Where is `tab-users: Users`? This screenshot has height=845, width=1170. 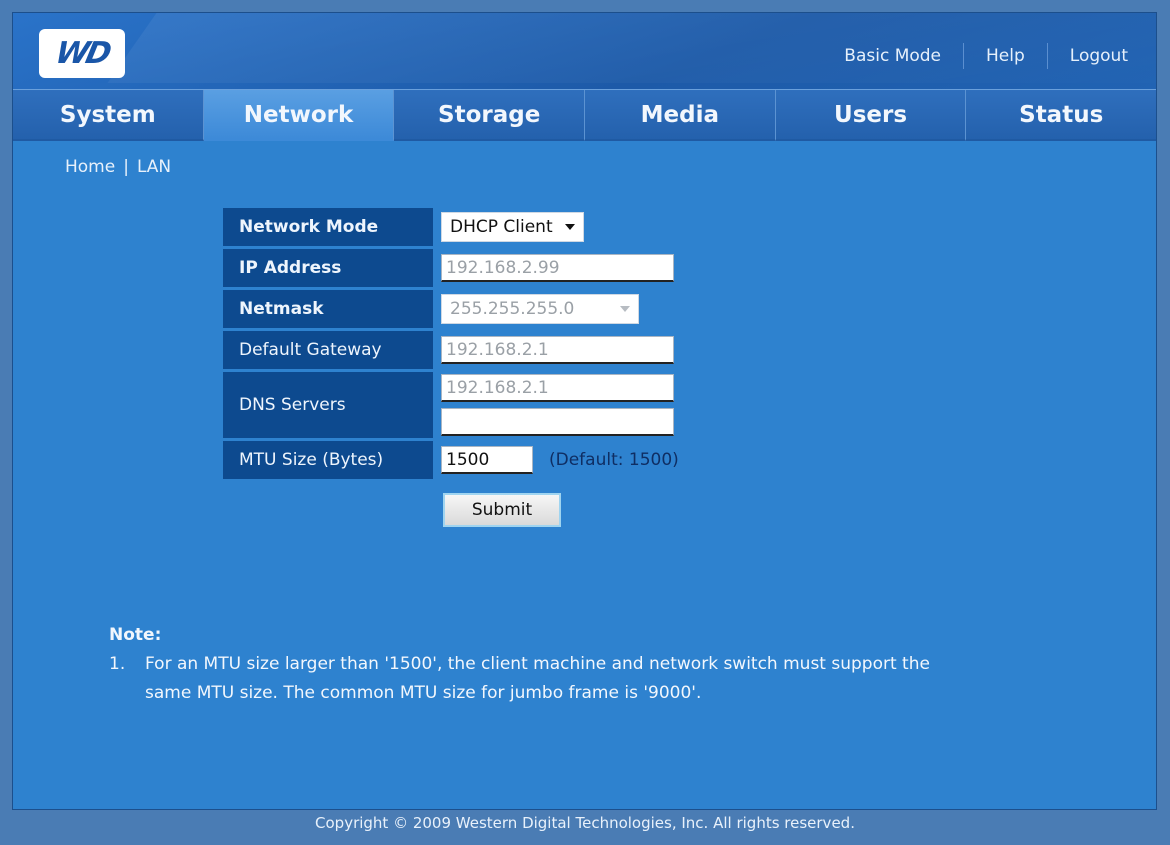
tab-users: Users is located at coordinates (871, 115).